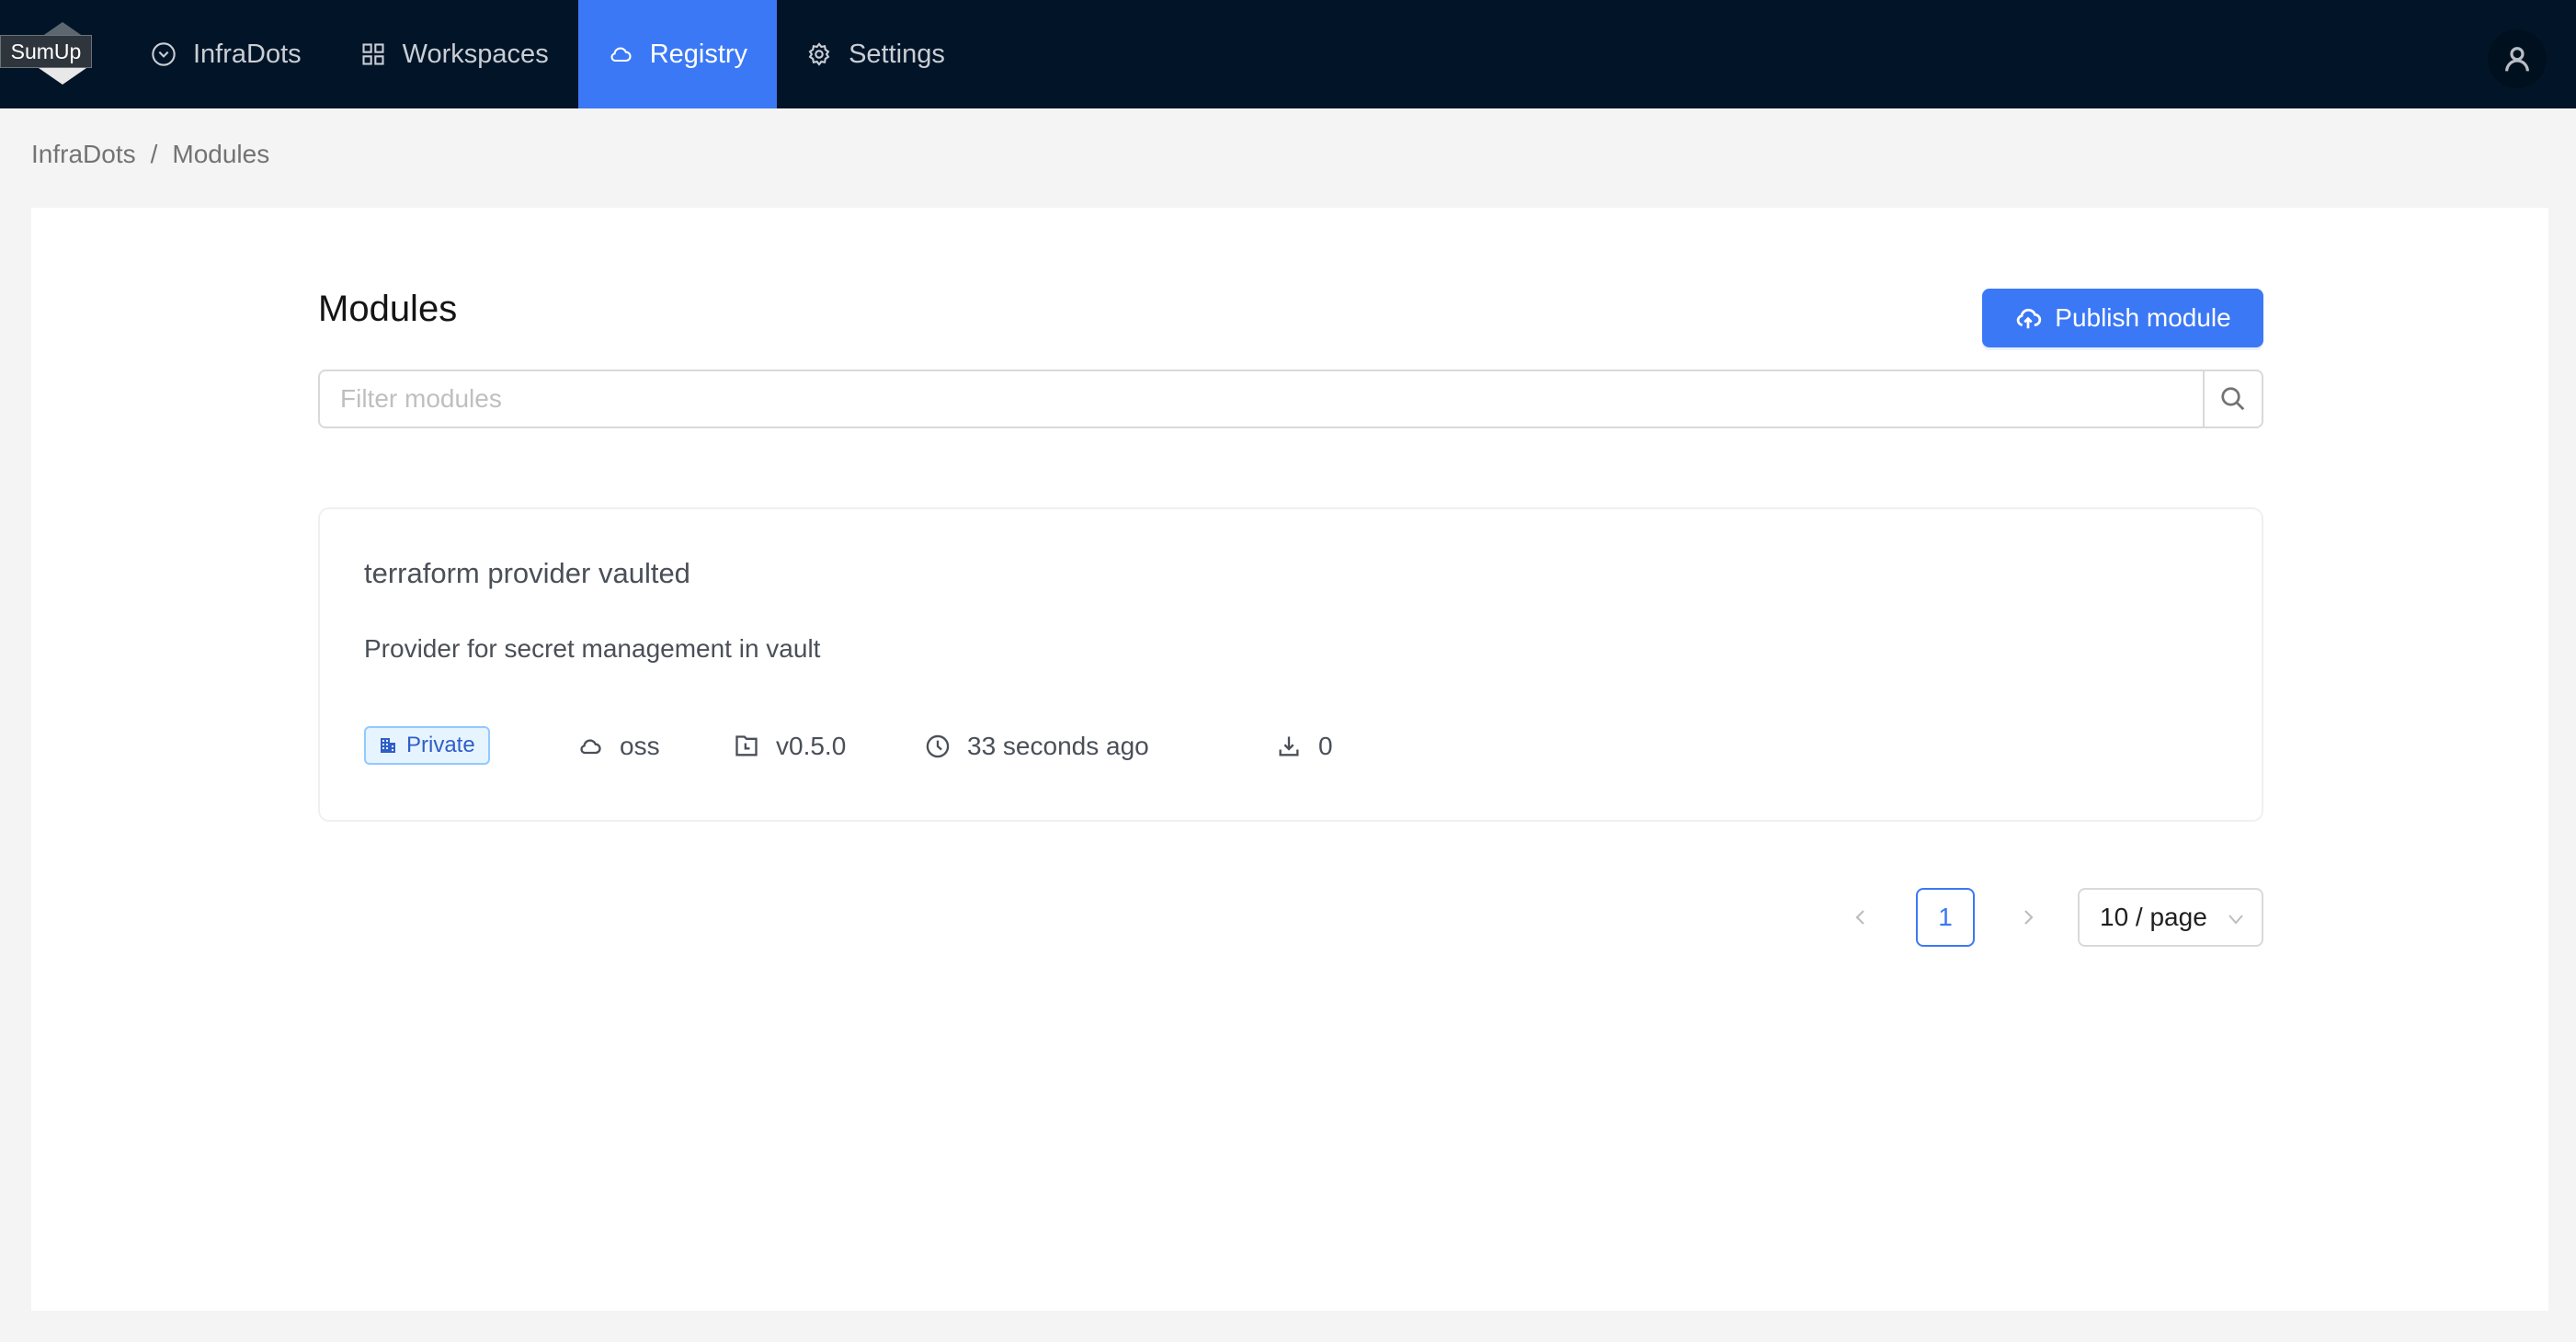  I want to click on download-icon, so click(1289, 746).